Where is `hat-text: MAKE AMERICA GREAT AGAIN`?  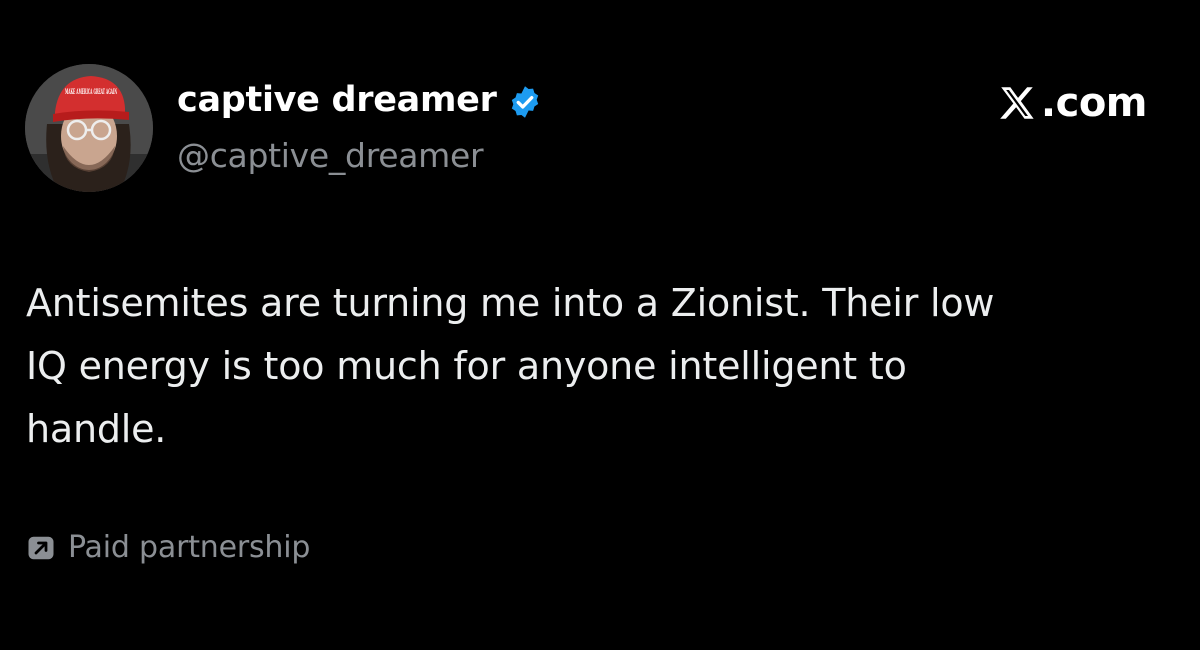 hat-text: MAKE AMERICA GREAT AGAIN is located at coordinates (91, 91).